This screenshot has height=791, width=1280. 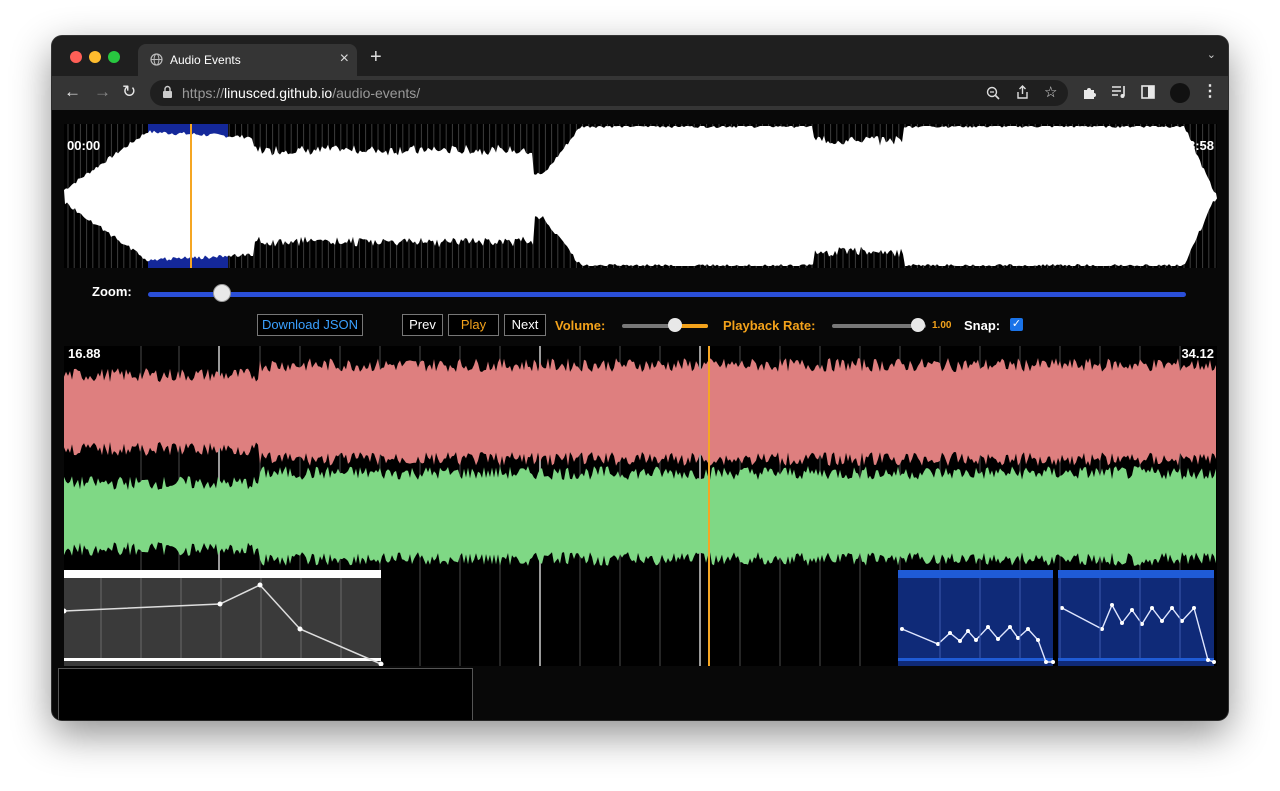 I want to click on close-window-button, so click(x=76, y=57).